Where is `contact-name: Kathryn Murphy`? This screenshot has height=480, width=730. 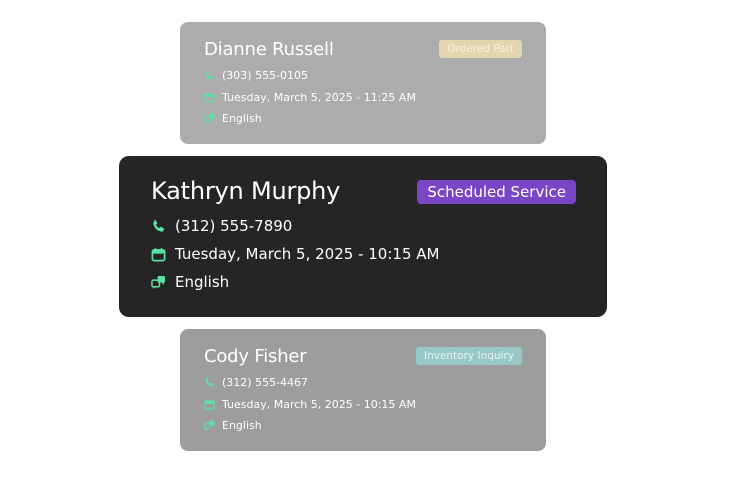 contact-name: Kathryn Murphy is located at coordinates (246, 191).